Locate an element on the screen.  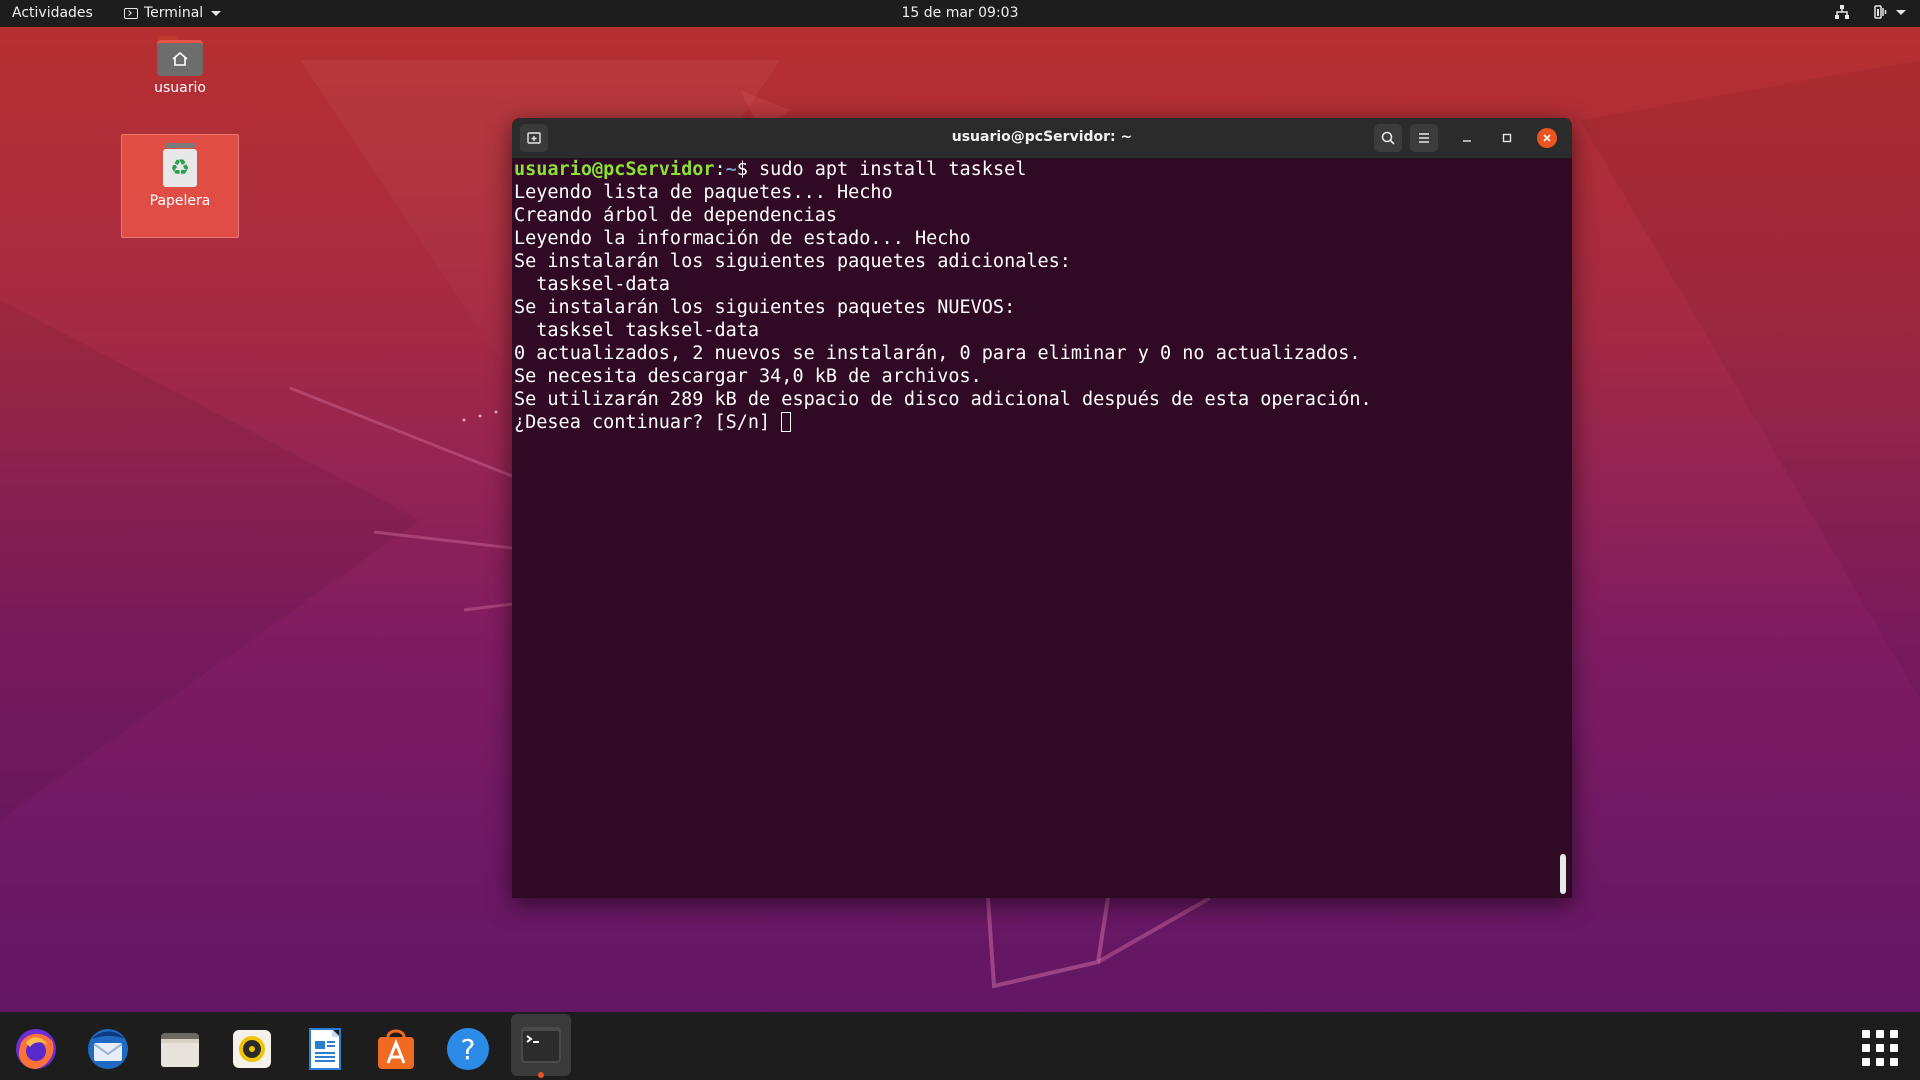
desktop-icon-label: Papelera is located at coordinates (180, 201).